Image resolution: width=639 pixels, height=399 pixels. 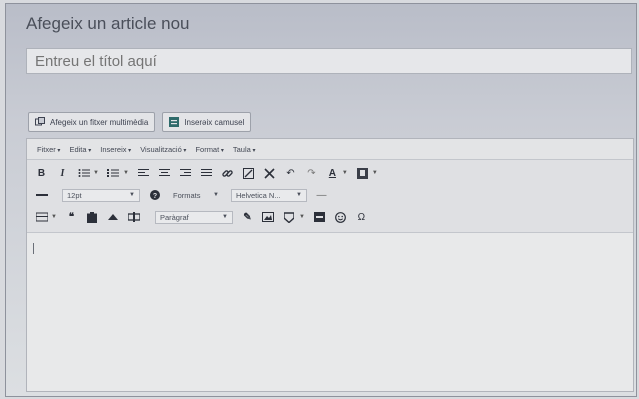 I want to click on formats-label: Formats, so click(x=187, y=195).